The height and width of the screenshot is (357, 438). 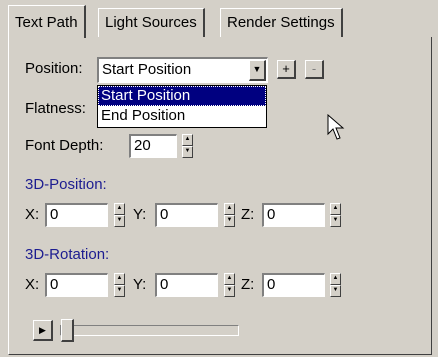 I want to click on rotation3d-heading: 3D-Rotation:, so click(x=67, y=254).